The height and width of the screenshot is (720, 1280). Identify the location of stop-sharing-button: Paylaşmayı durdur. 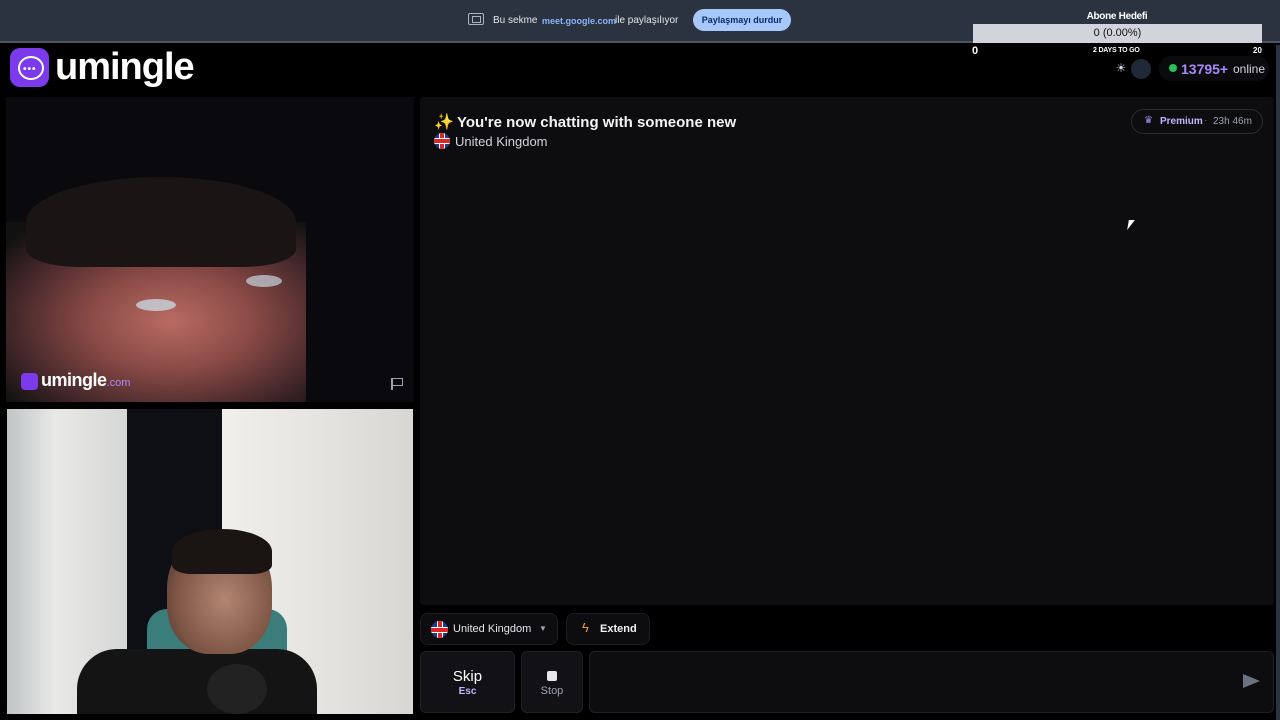
(742, 20).